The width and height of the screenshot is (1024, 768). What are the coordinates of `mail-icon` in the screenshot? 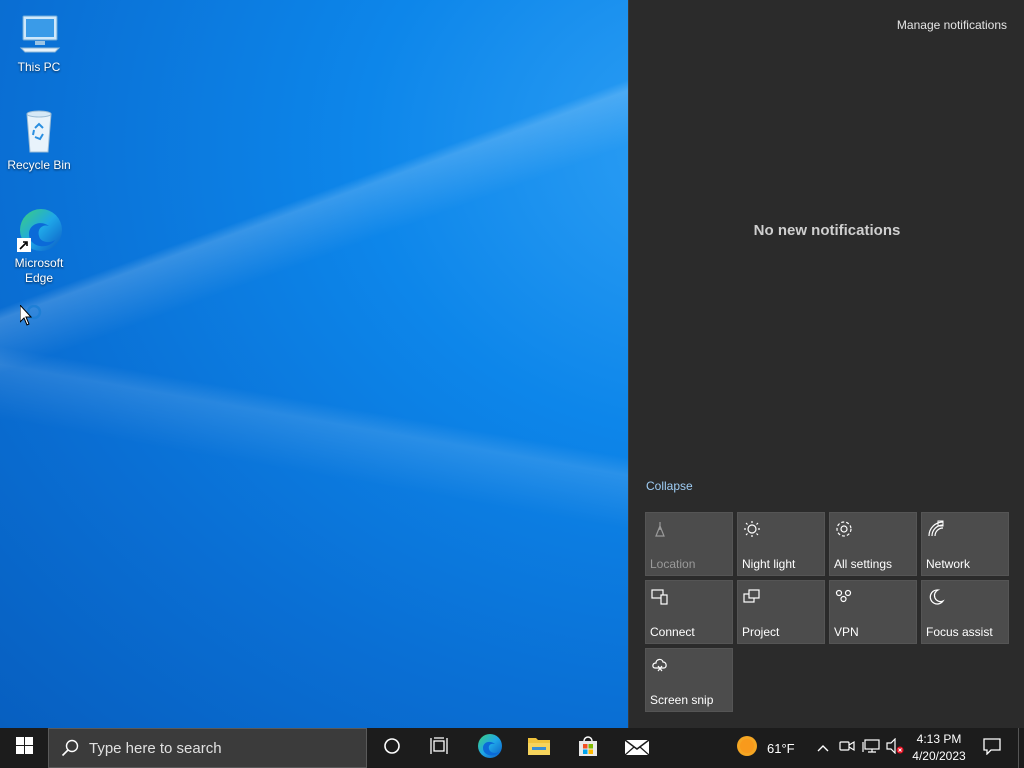 It's located at (637, 748).